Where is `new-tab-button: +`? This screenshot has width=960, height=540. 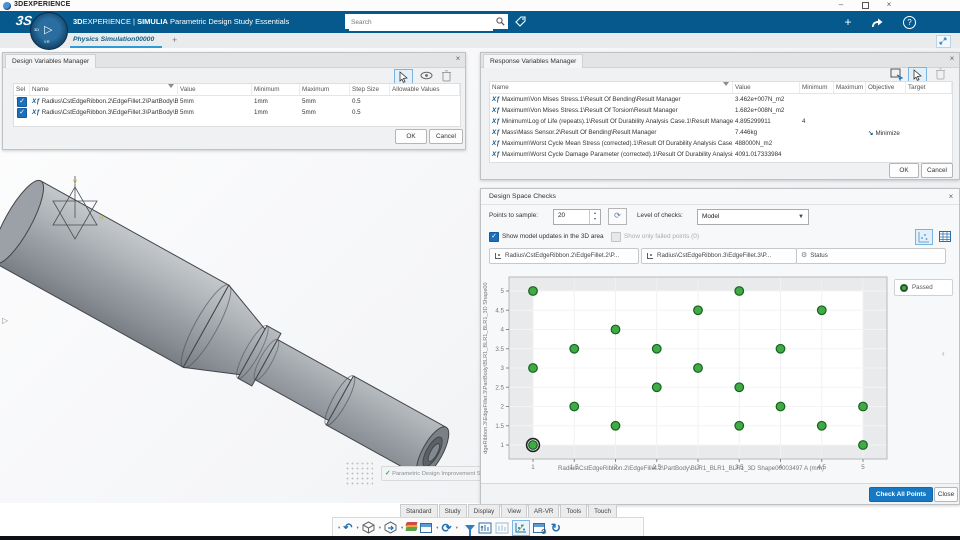
new-tab-button: + is located at coordinates (174, 40).